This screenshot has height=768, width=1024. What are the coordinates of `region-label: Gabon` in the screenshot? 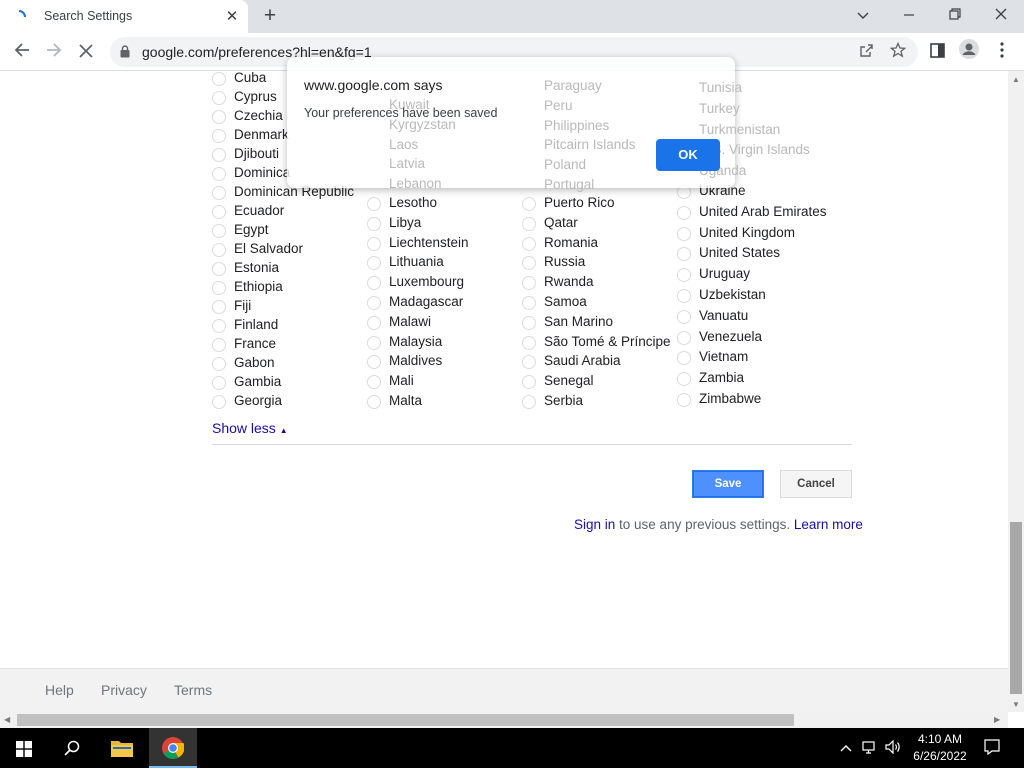 It's located at (254, 362).